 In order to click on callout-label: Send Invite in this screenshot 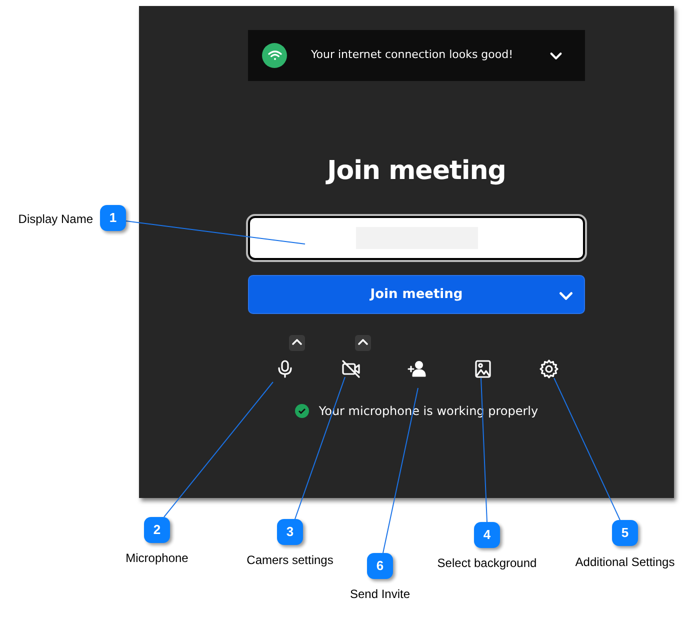, I will do `click(380, 594)`.